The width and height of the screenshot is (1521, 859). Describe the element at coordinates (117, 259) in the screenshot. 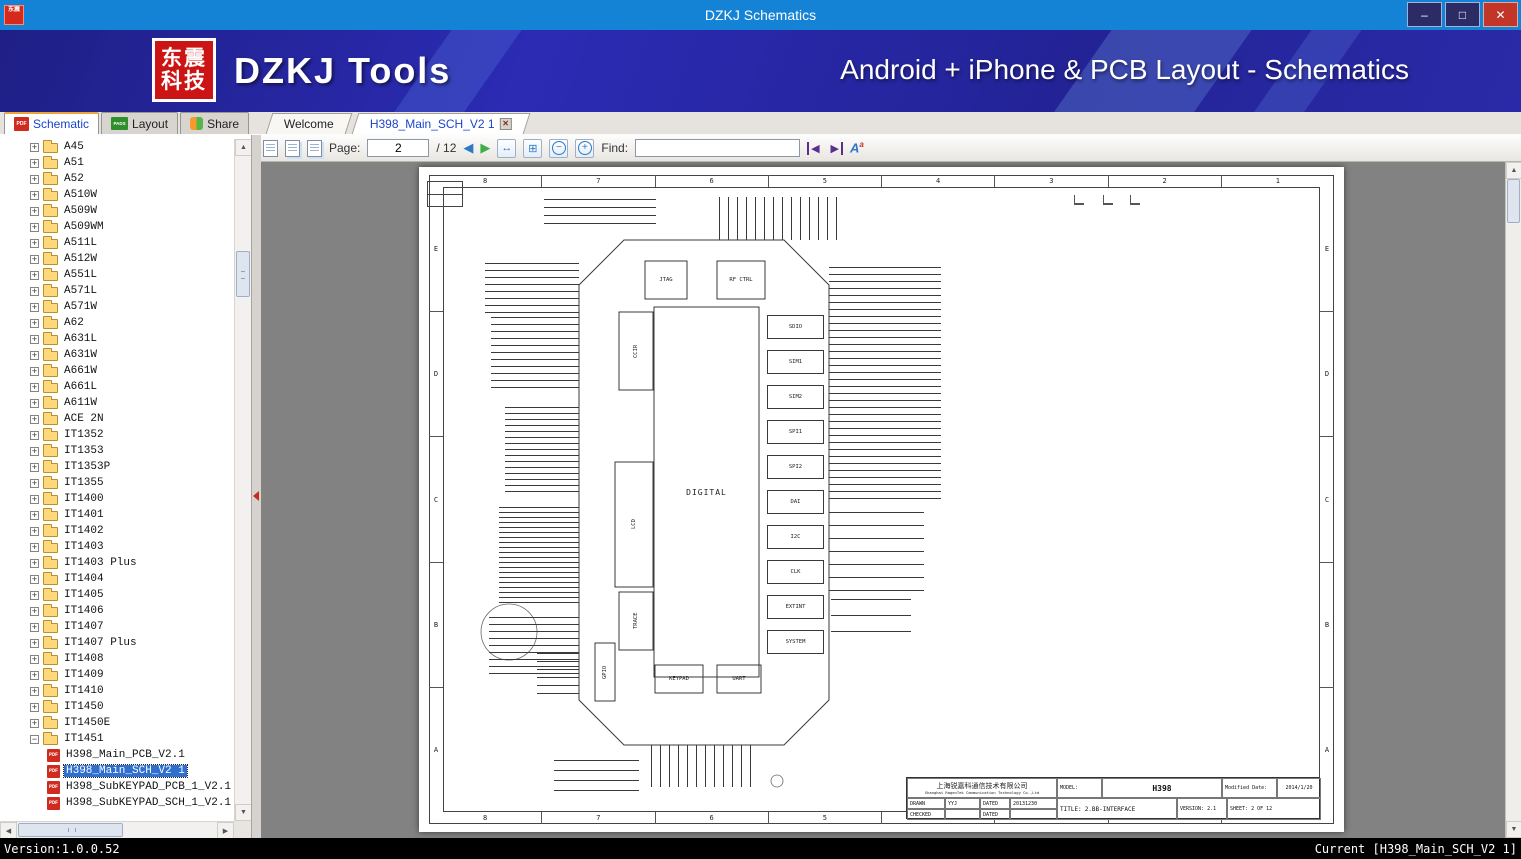

I see `tree-folder-item: + A512W` at that location.